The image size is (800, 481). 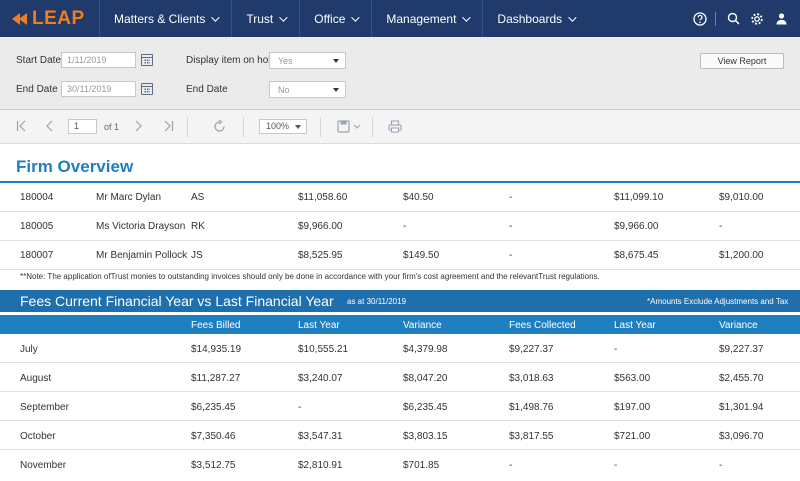 What do you see at coordinates (39, 60) in the screenshot?
I see `start-date-label: Start Date` at bounding box center [39, 60].